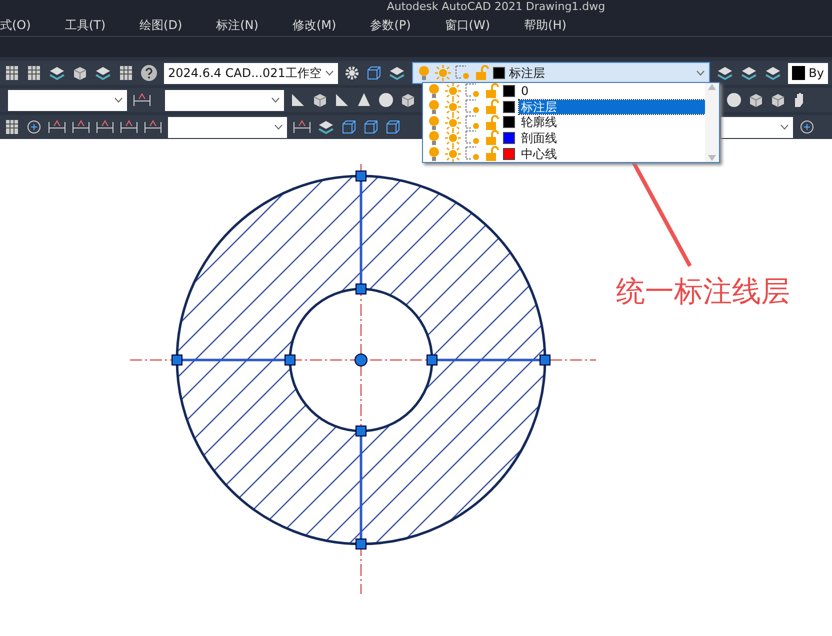  I want to click on menu-item: 标注(N), so click(250, 25).